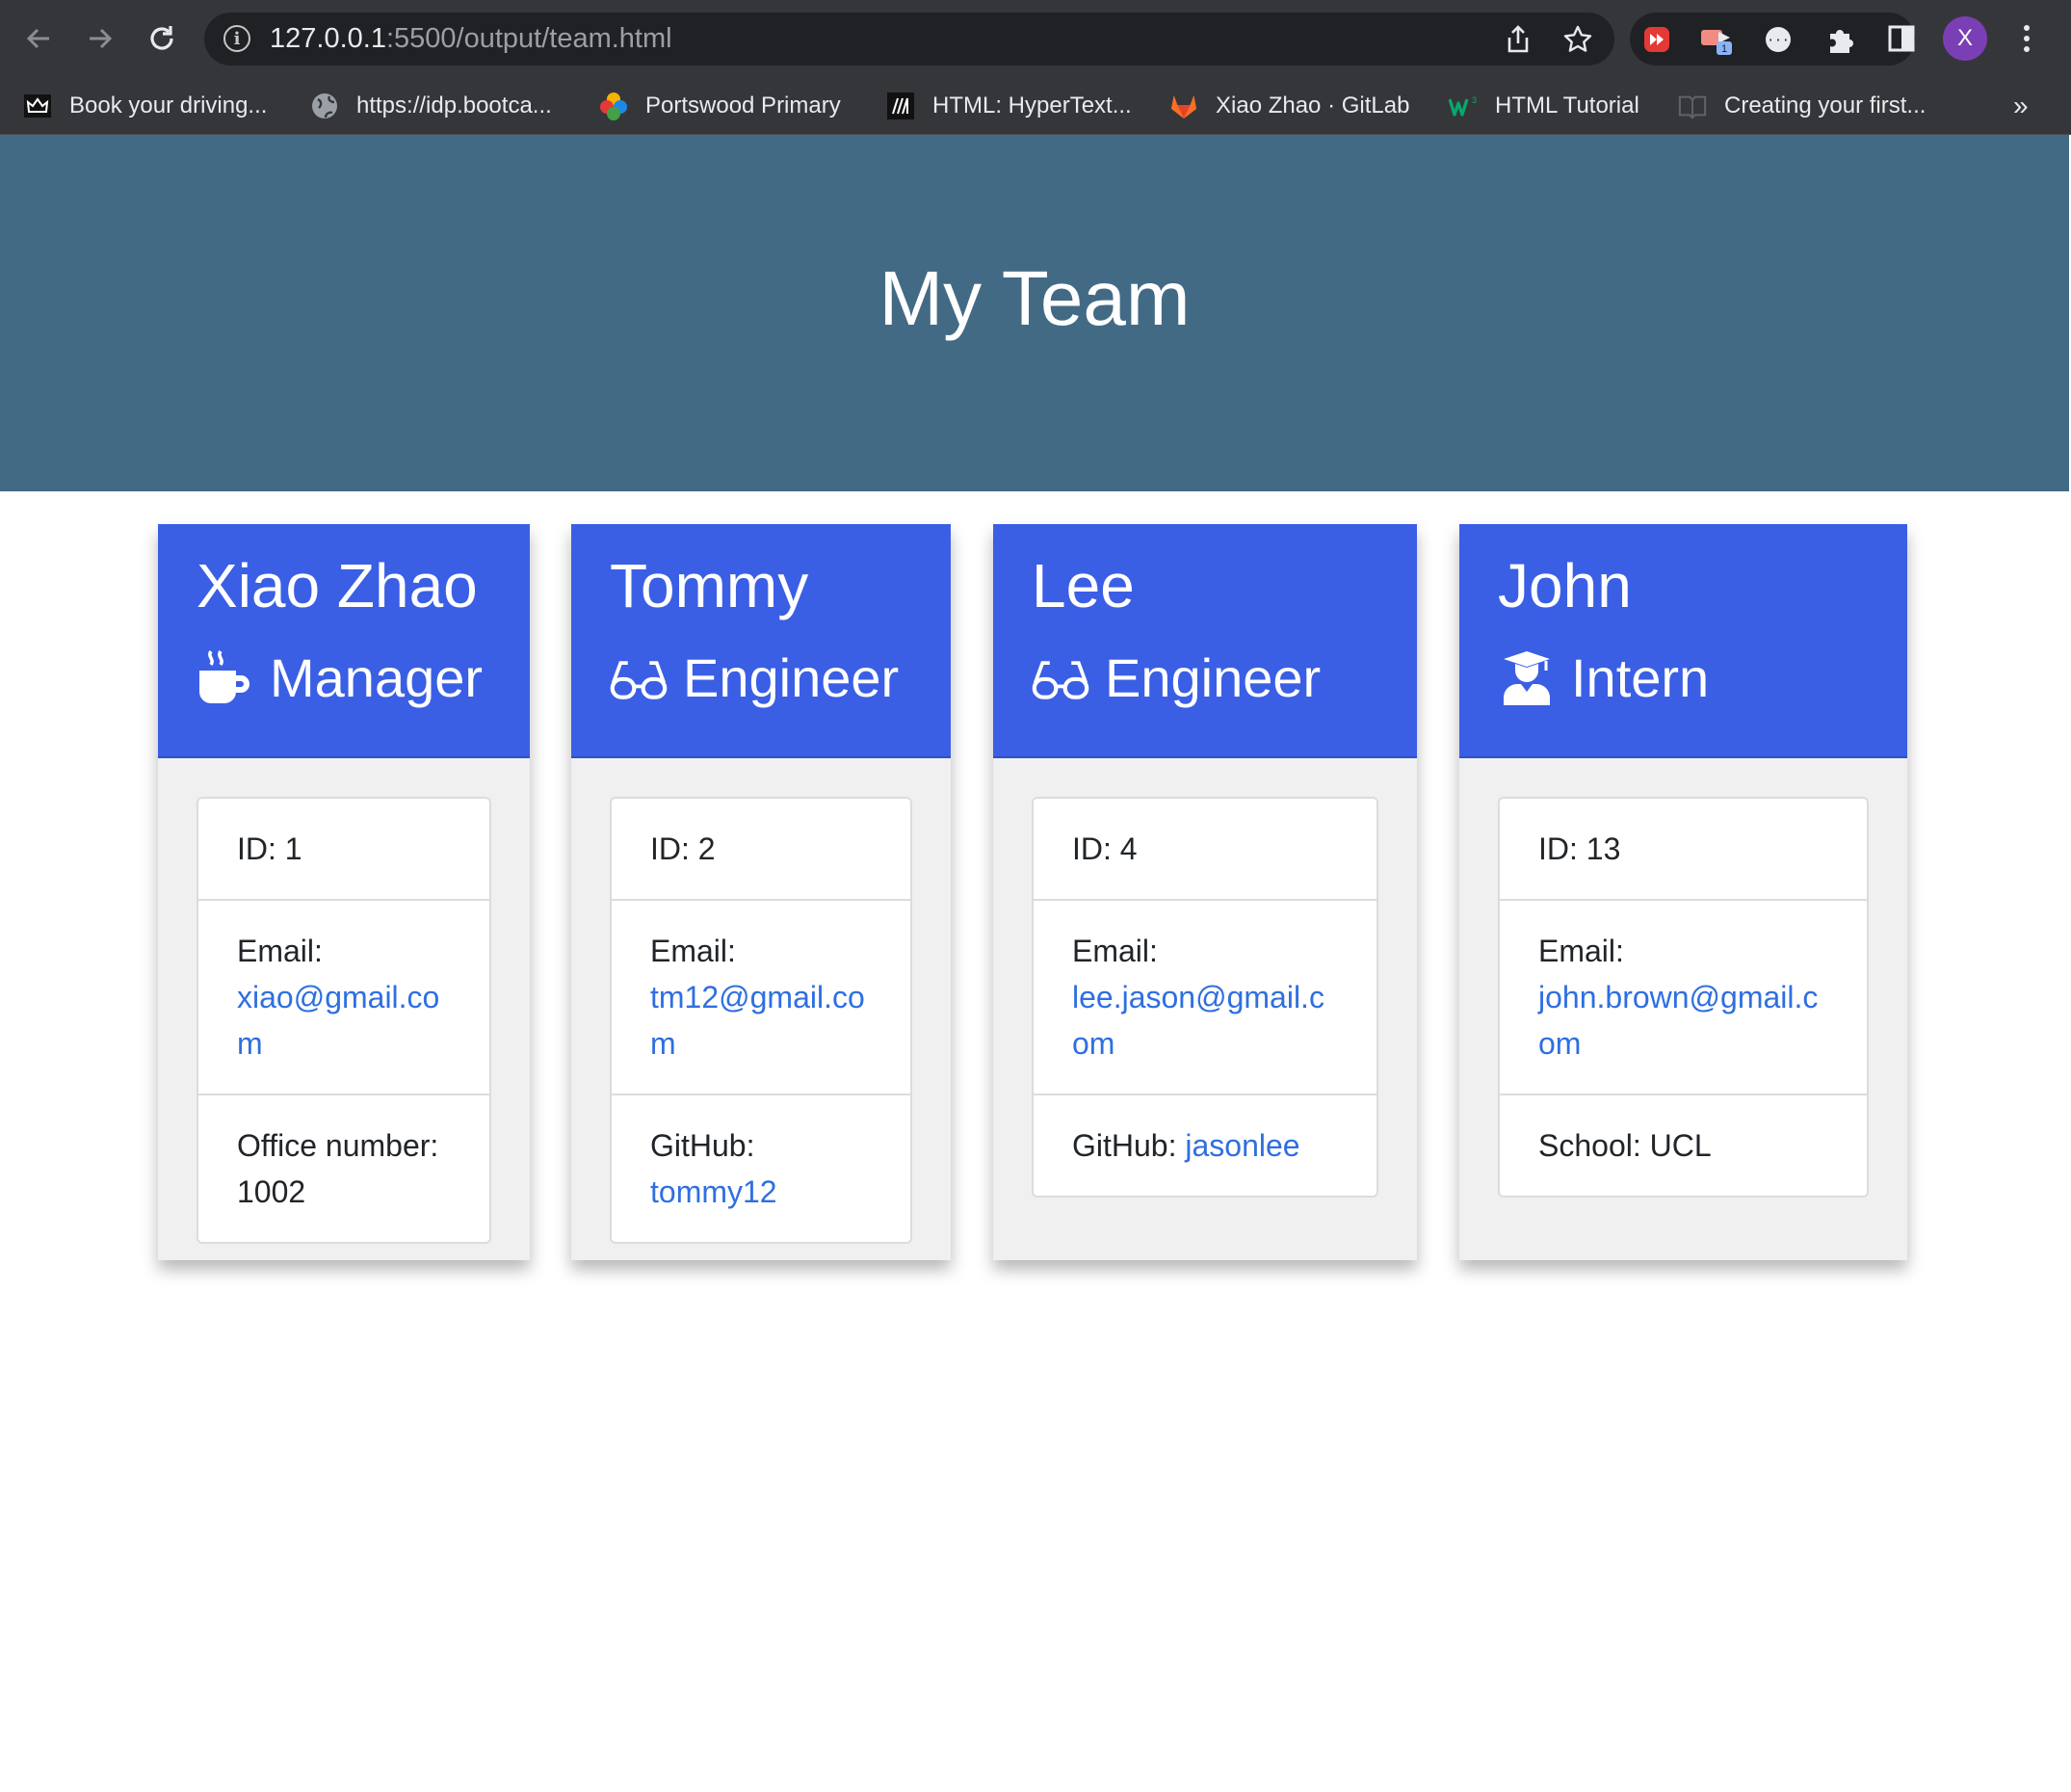  What do you see at coordinates (1565, 585) in the screenshot?
I see `employee-name: John` at bounding box center [1565, 585].